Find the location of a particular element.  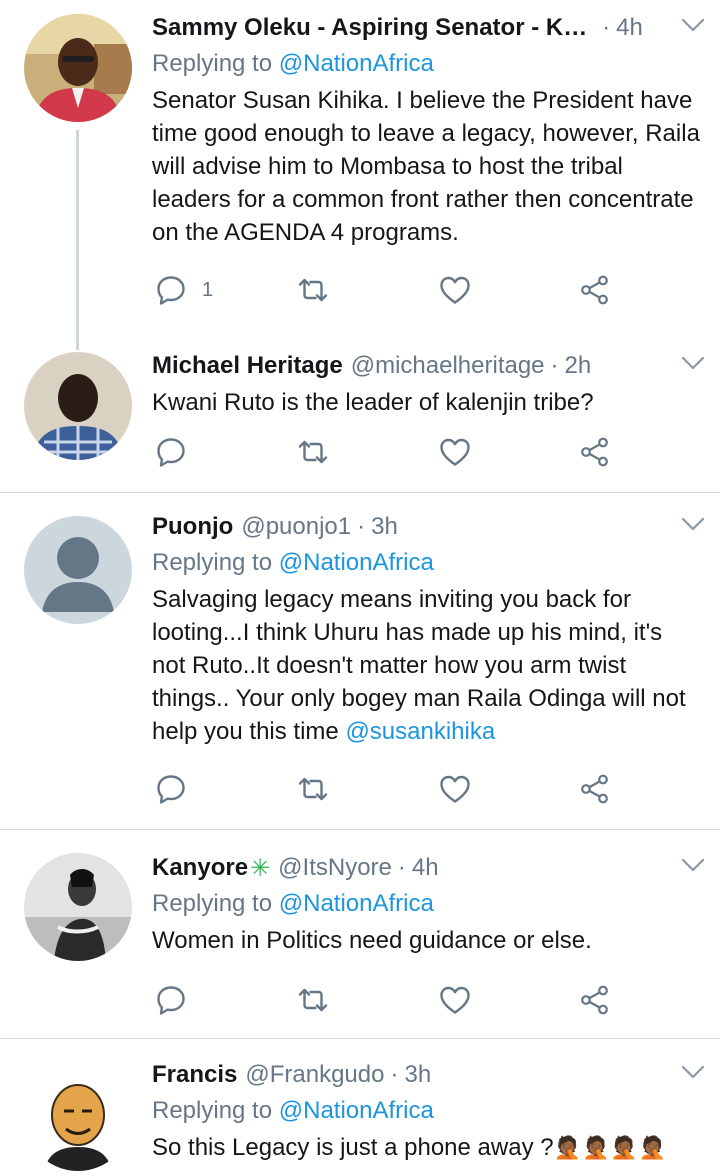

author-handle: @ItsNyore is located at coordinates (335, 868).